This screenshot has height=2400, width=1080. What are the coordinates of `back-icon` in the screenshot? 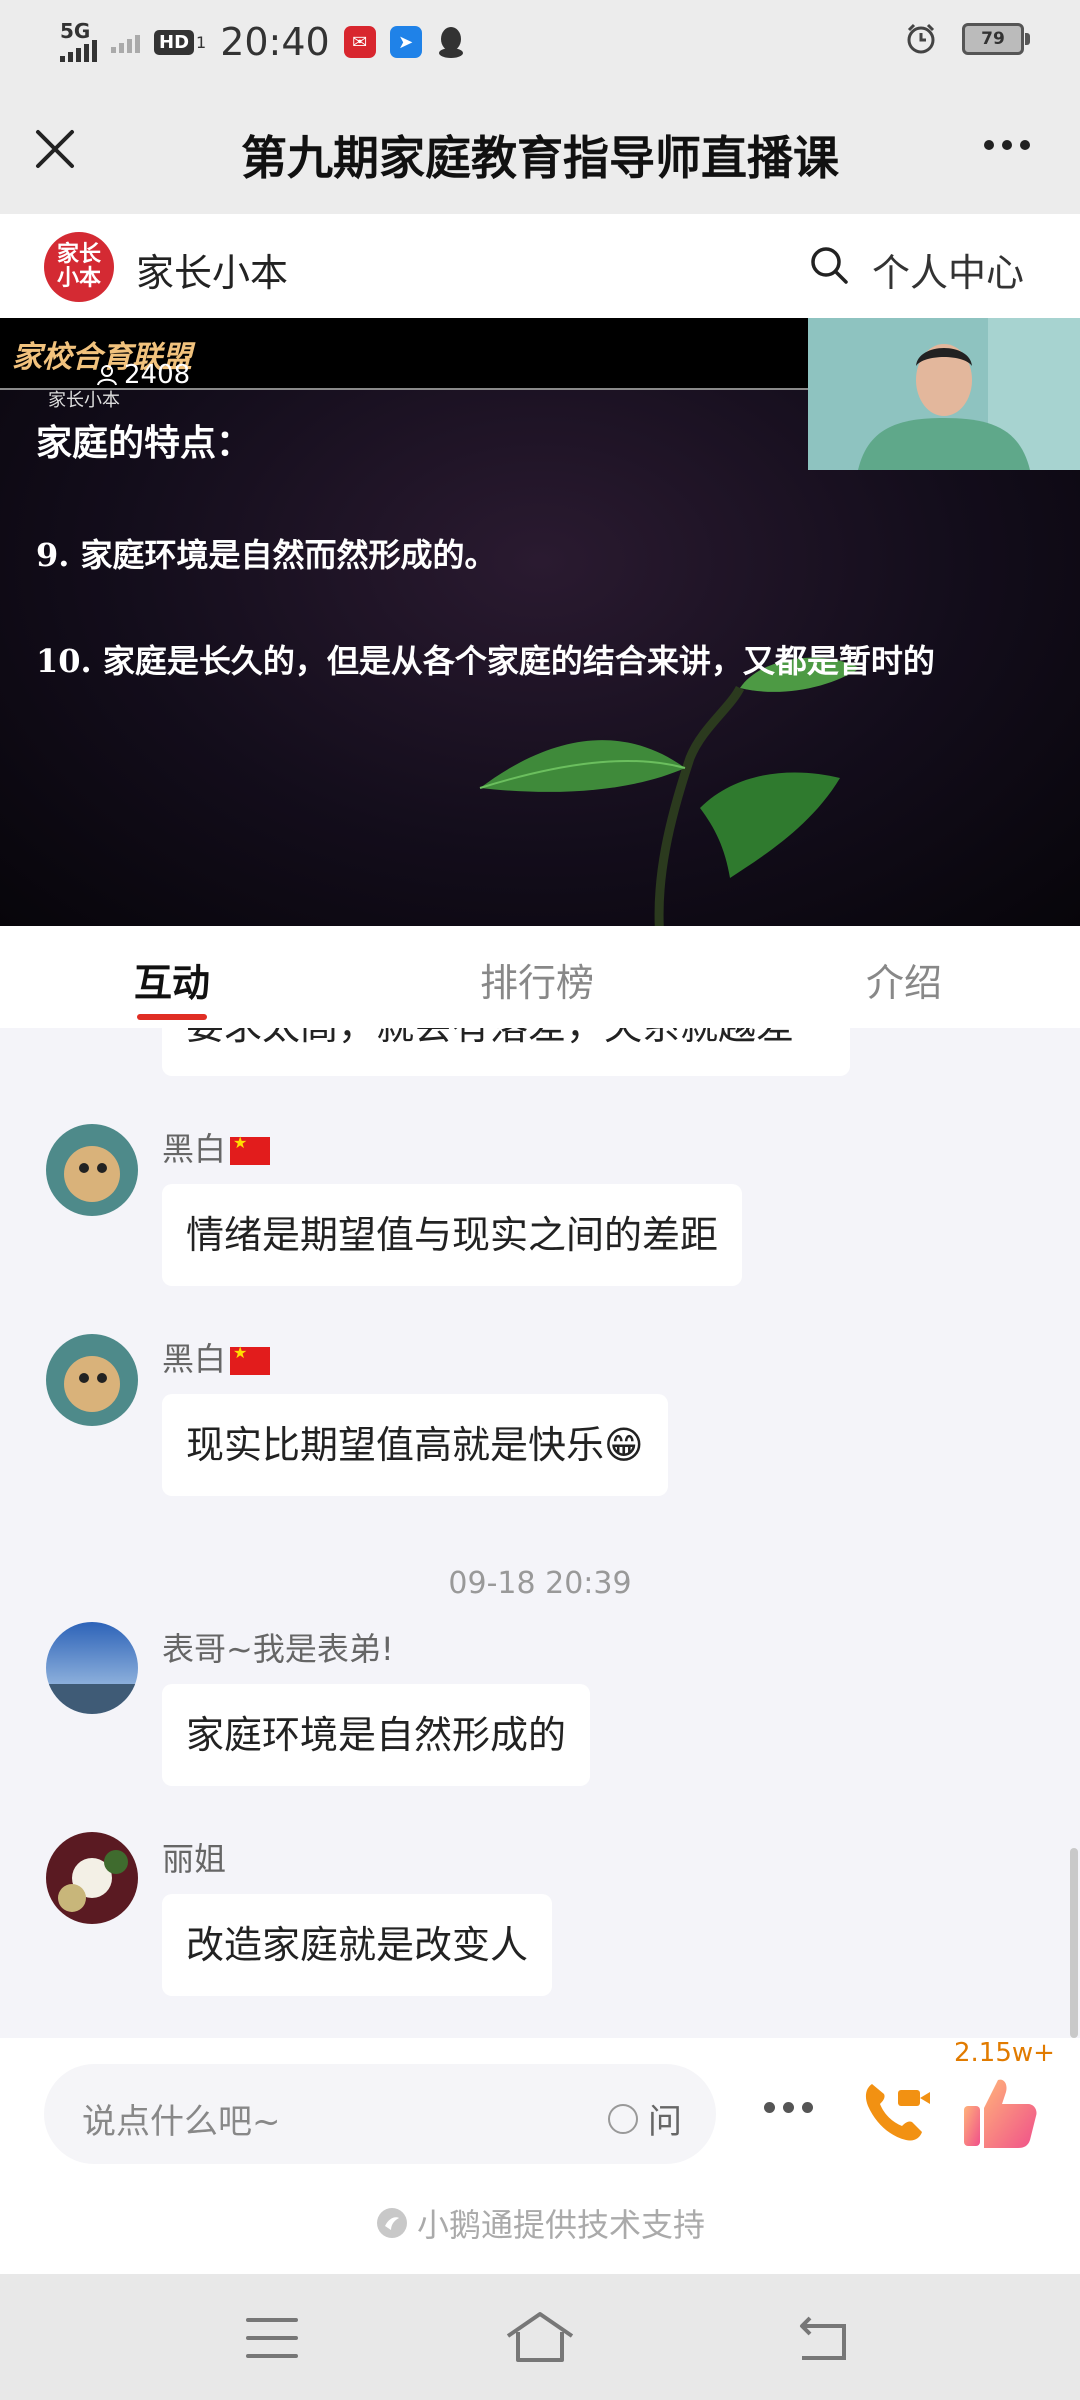 It's located at (823, 2338).